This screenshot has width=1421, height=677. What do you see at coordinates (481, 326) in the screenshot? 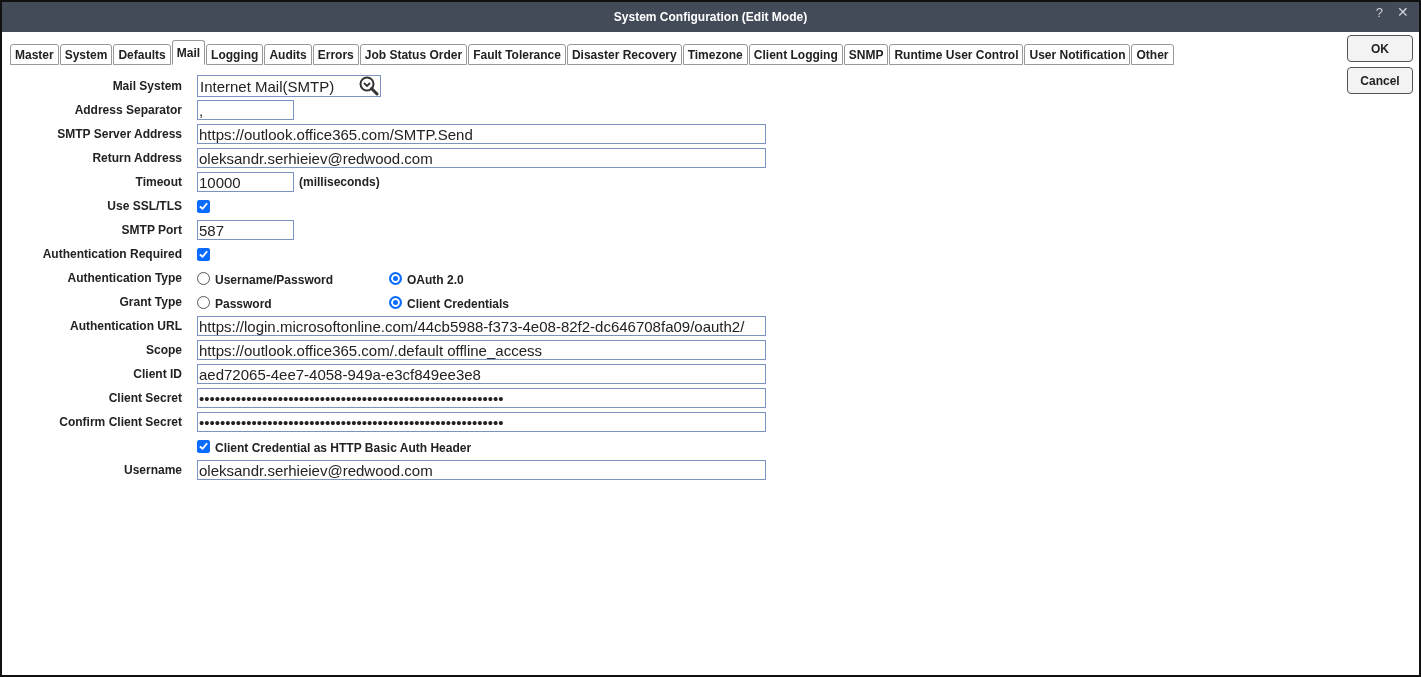
I see `input-field: https://login.microsoftonline.com/44cb5988-f373-4e08-82f2-dc646708fa09/oauth2/` at bounding box center [481, 326].